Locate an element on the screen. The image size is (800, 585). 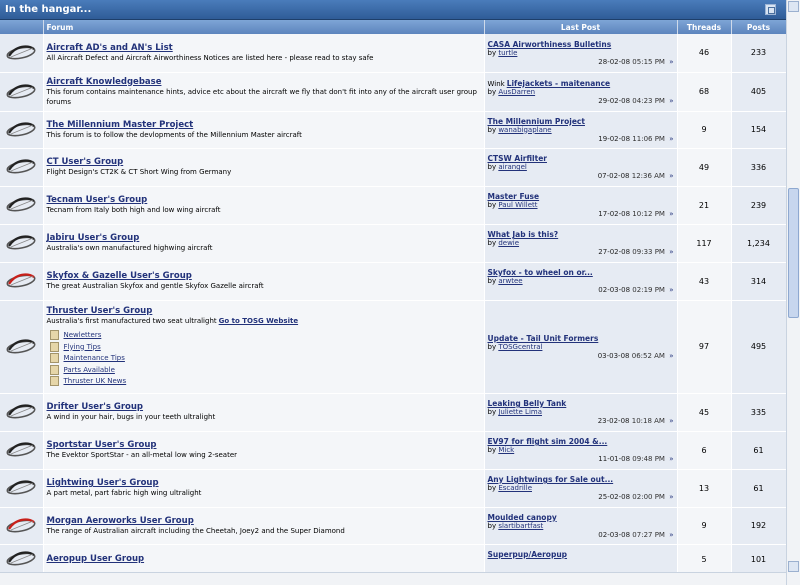
forum-title-link: The Millennium Master Project is located at coordinates (264, 125).